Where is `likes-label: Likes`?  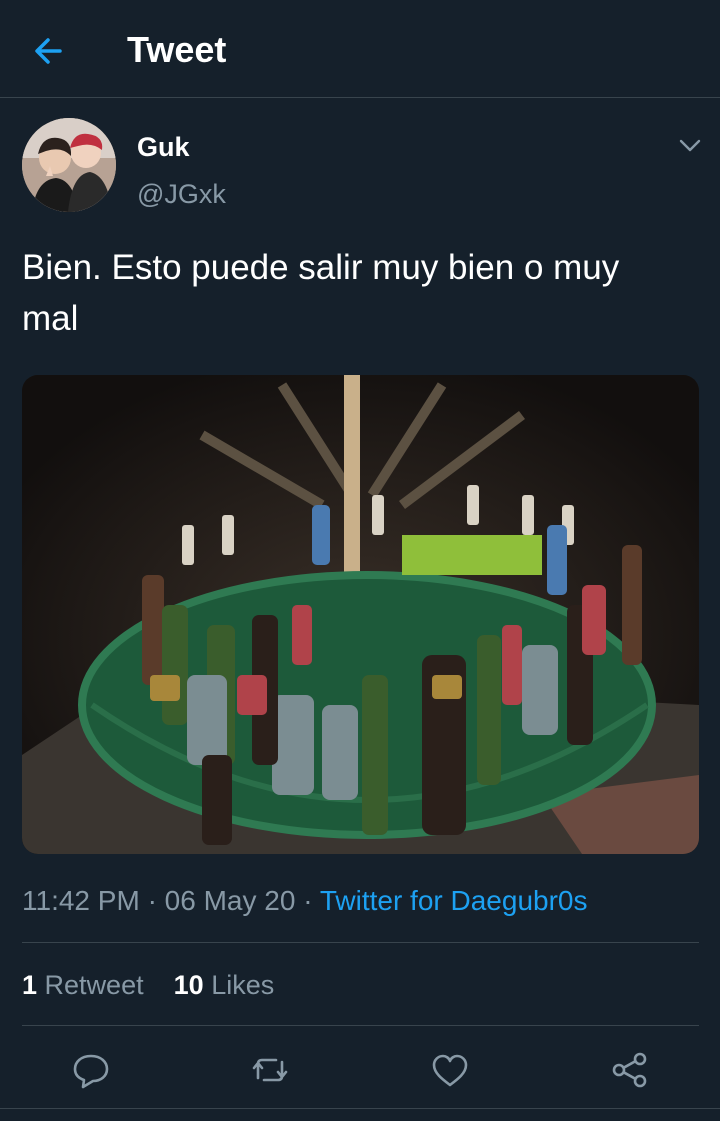 likes-label: Likes is located at coordinates (243, 985).